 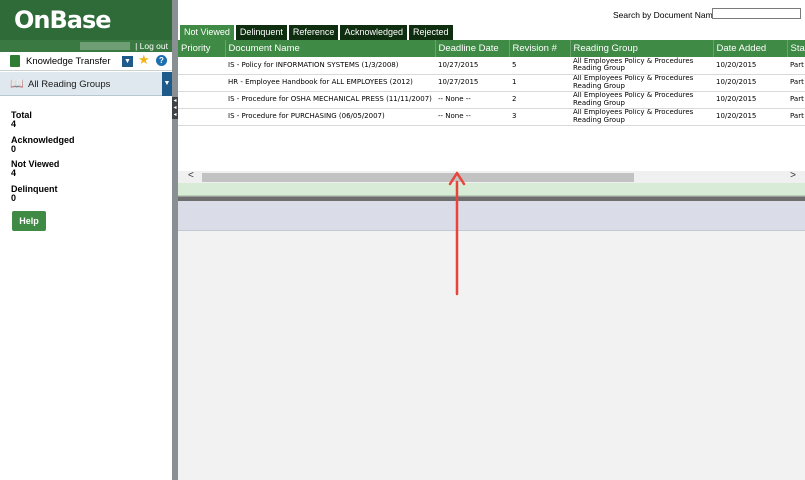 I want to click on column-header-priority: Priority, so click(x=202, y=48).